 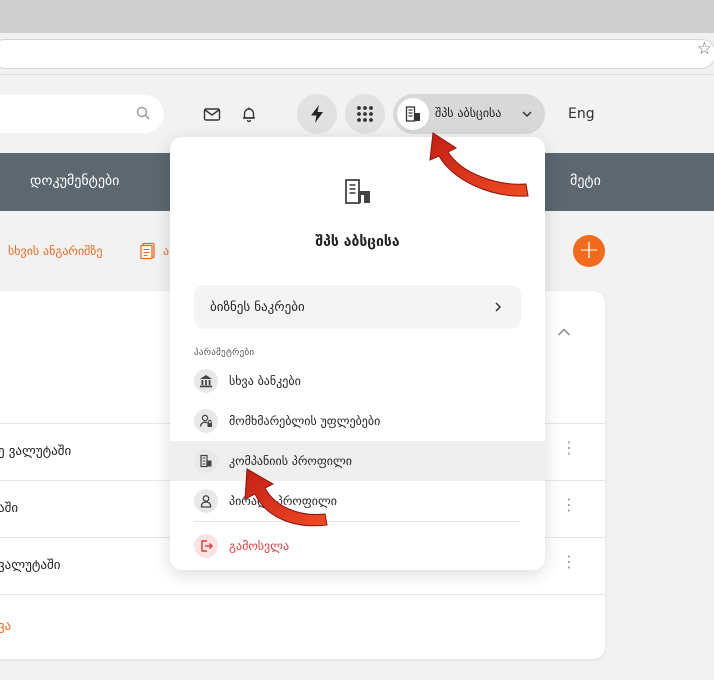 What do you see at coordinates (35, 451) in the screenshot?
I see `account-row-label: ე ვალუტაში` at bounding box center [35, 451].